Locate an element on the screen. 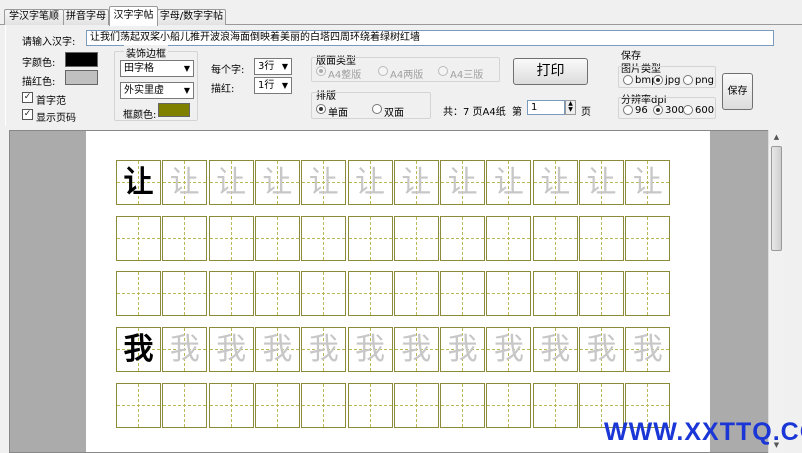 Image resolution: width=802 pixels, height=453 pixels. layout-a4-three-label: A4三版 is located at coordinates (467, 75).